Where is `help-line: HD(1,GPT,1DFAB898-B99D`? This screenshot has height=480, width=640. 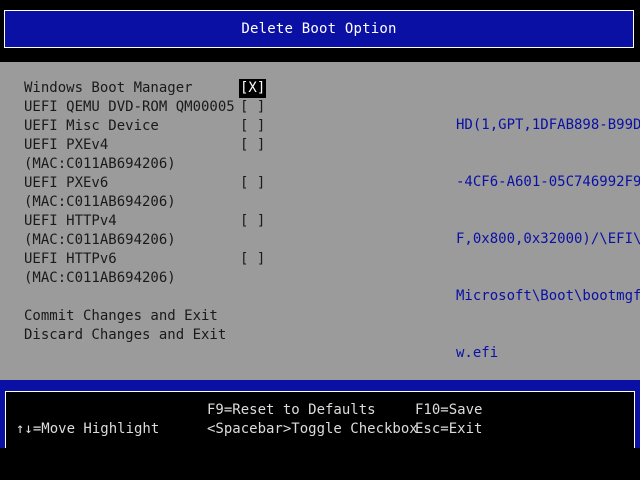
help-line: HD(1,GPT,1DFAB898-B99D is located at coordinates (548, 125).